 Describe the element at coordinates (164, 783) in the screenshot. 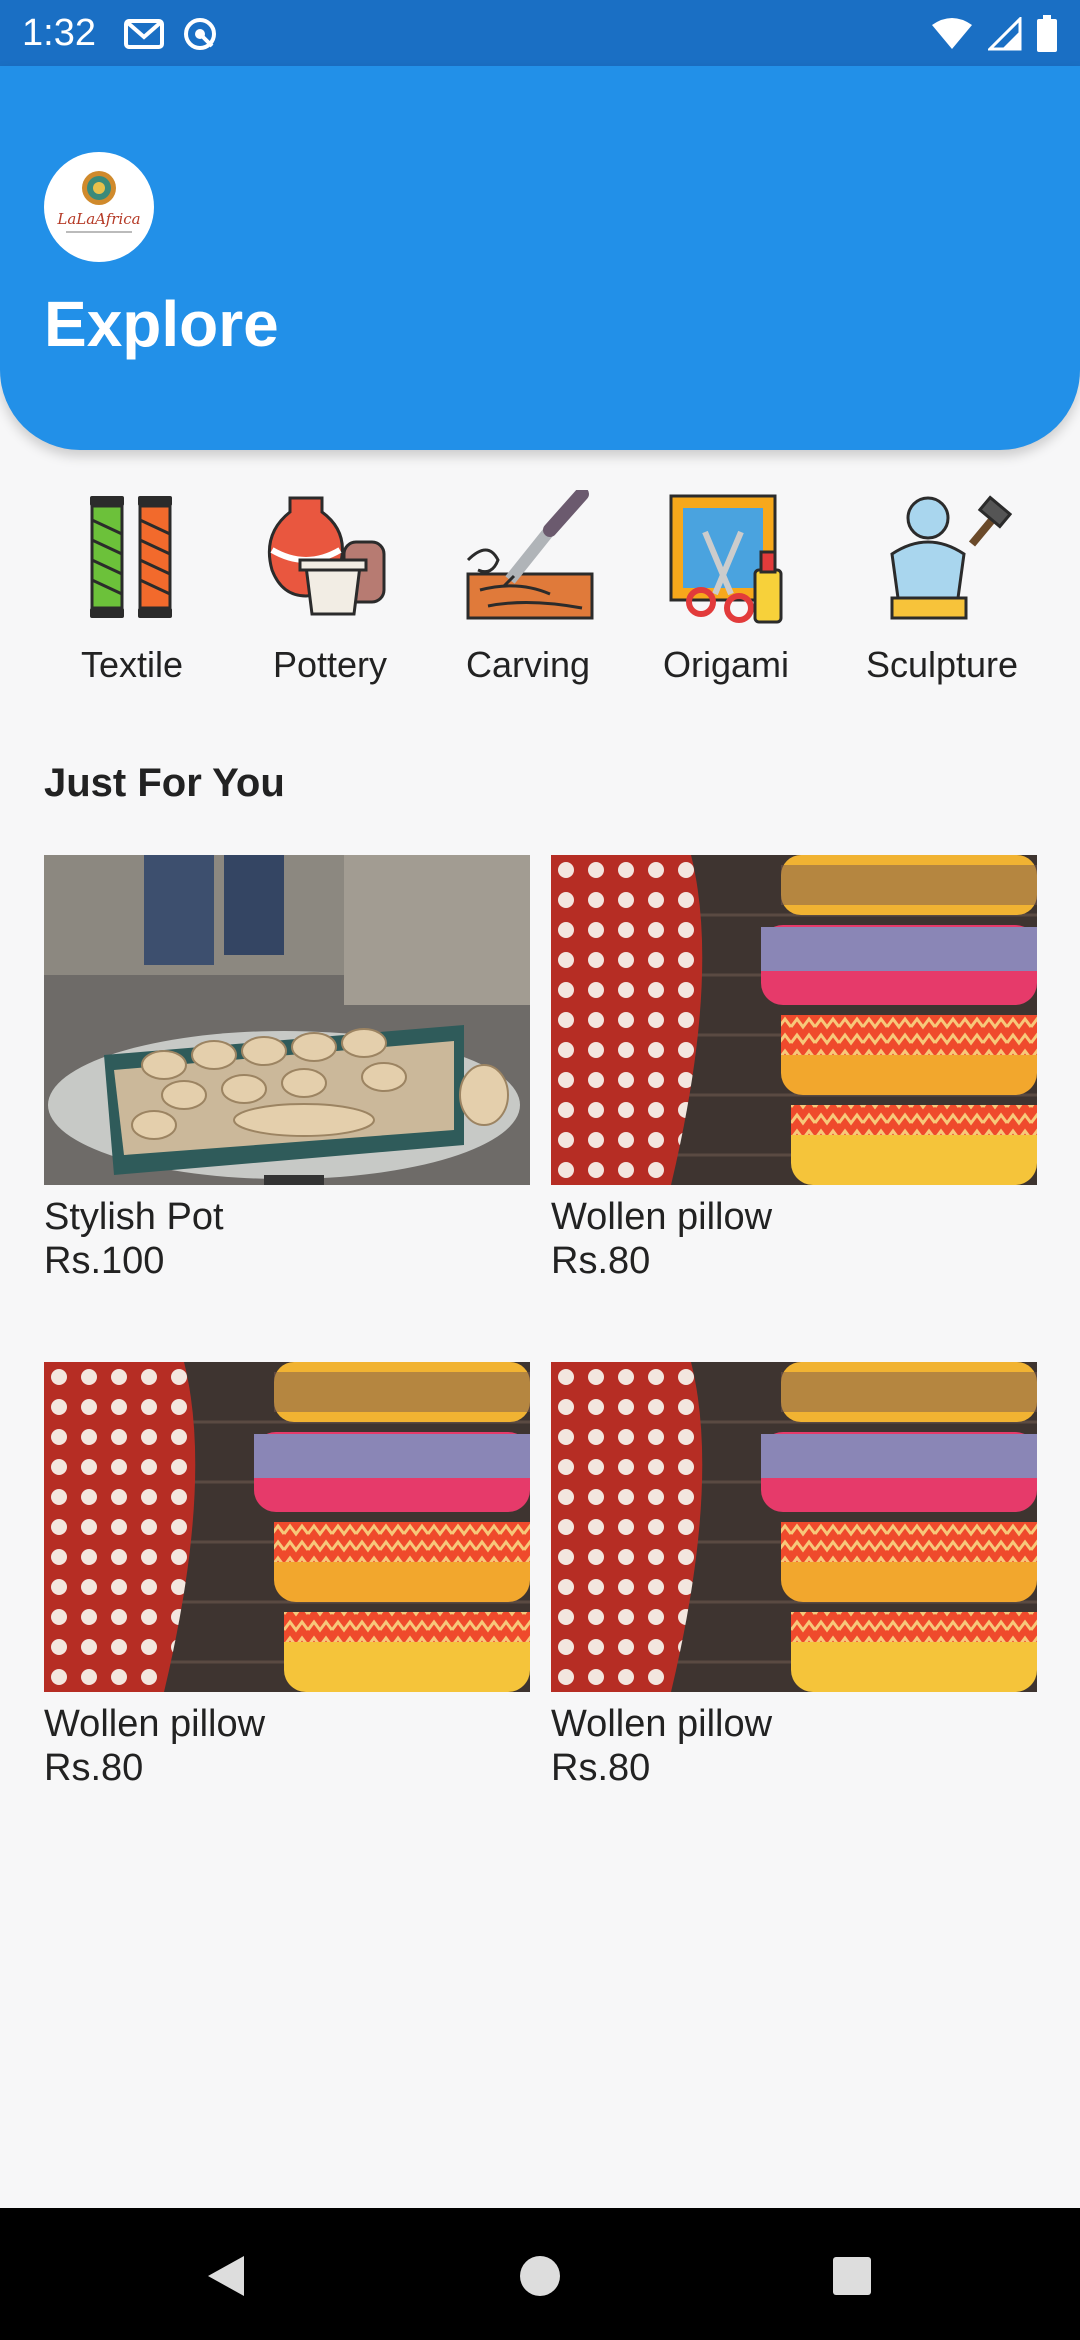

I see `section-title-just-for-you: Just For You` at that location.